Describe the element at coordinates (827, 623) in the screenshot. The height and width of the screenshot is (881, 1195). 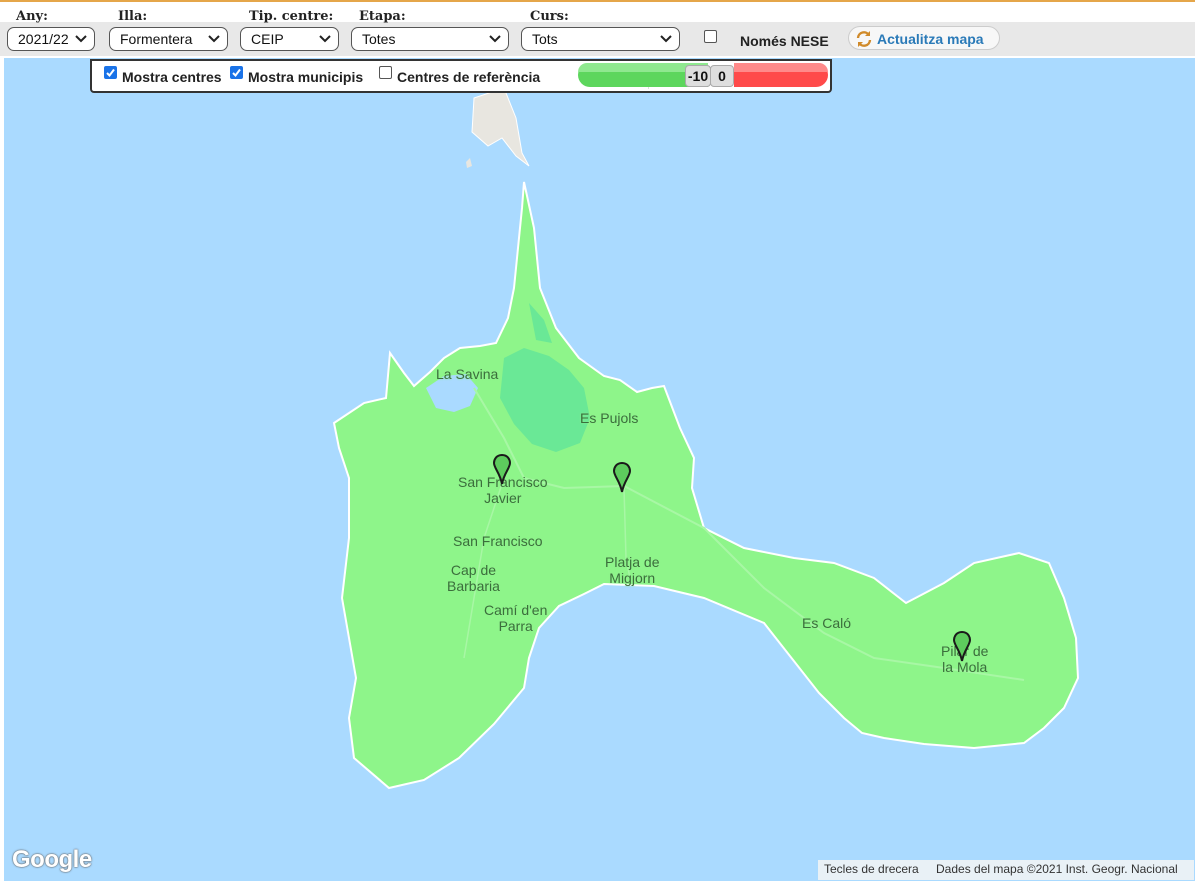
I see `es-calo-label: Es Caló` at that location.